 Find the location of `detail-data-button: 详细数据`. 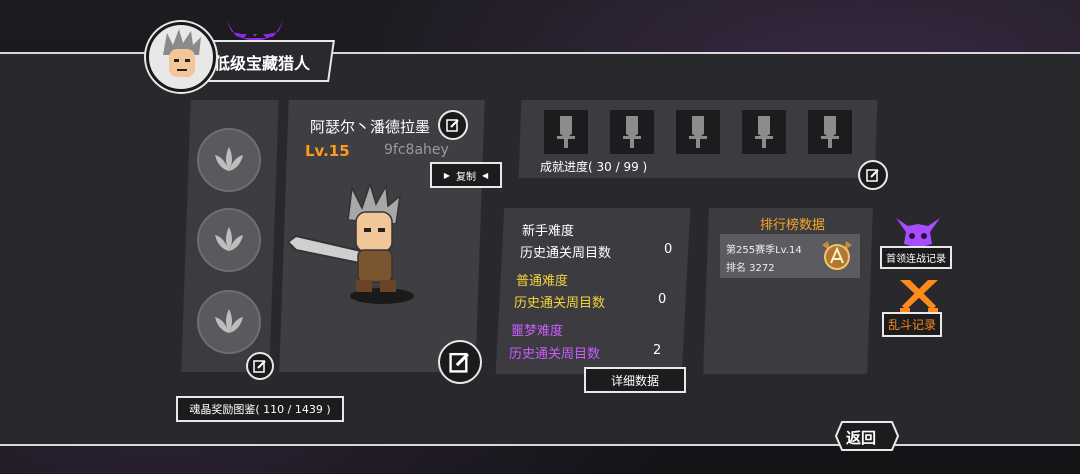

detail-data-button: 详细数据 is located at coordinates (635, 380).